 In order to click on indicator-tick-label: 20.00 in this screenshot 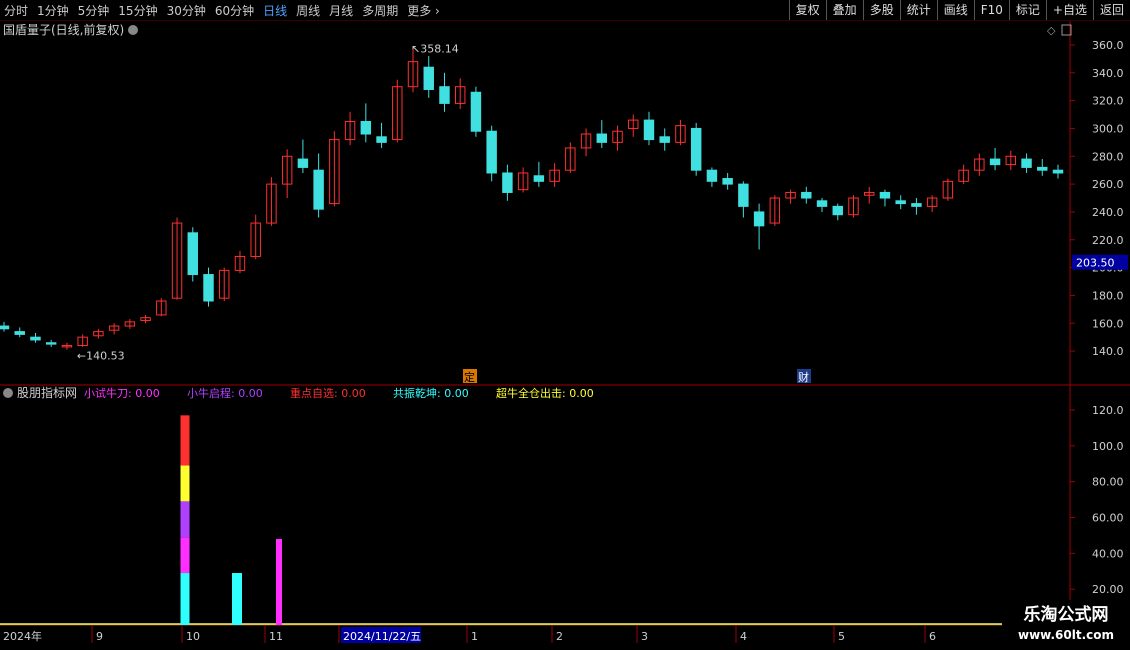, I will do `click(1108, 589)`.